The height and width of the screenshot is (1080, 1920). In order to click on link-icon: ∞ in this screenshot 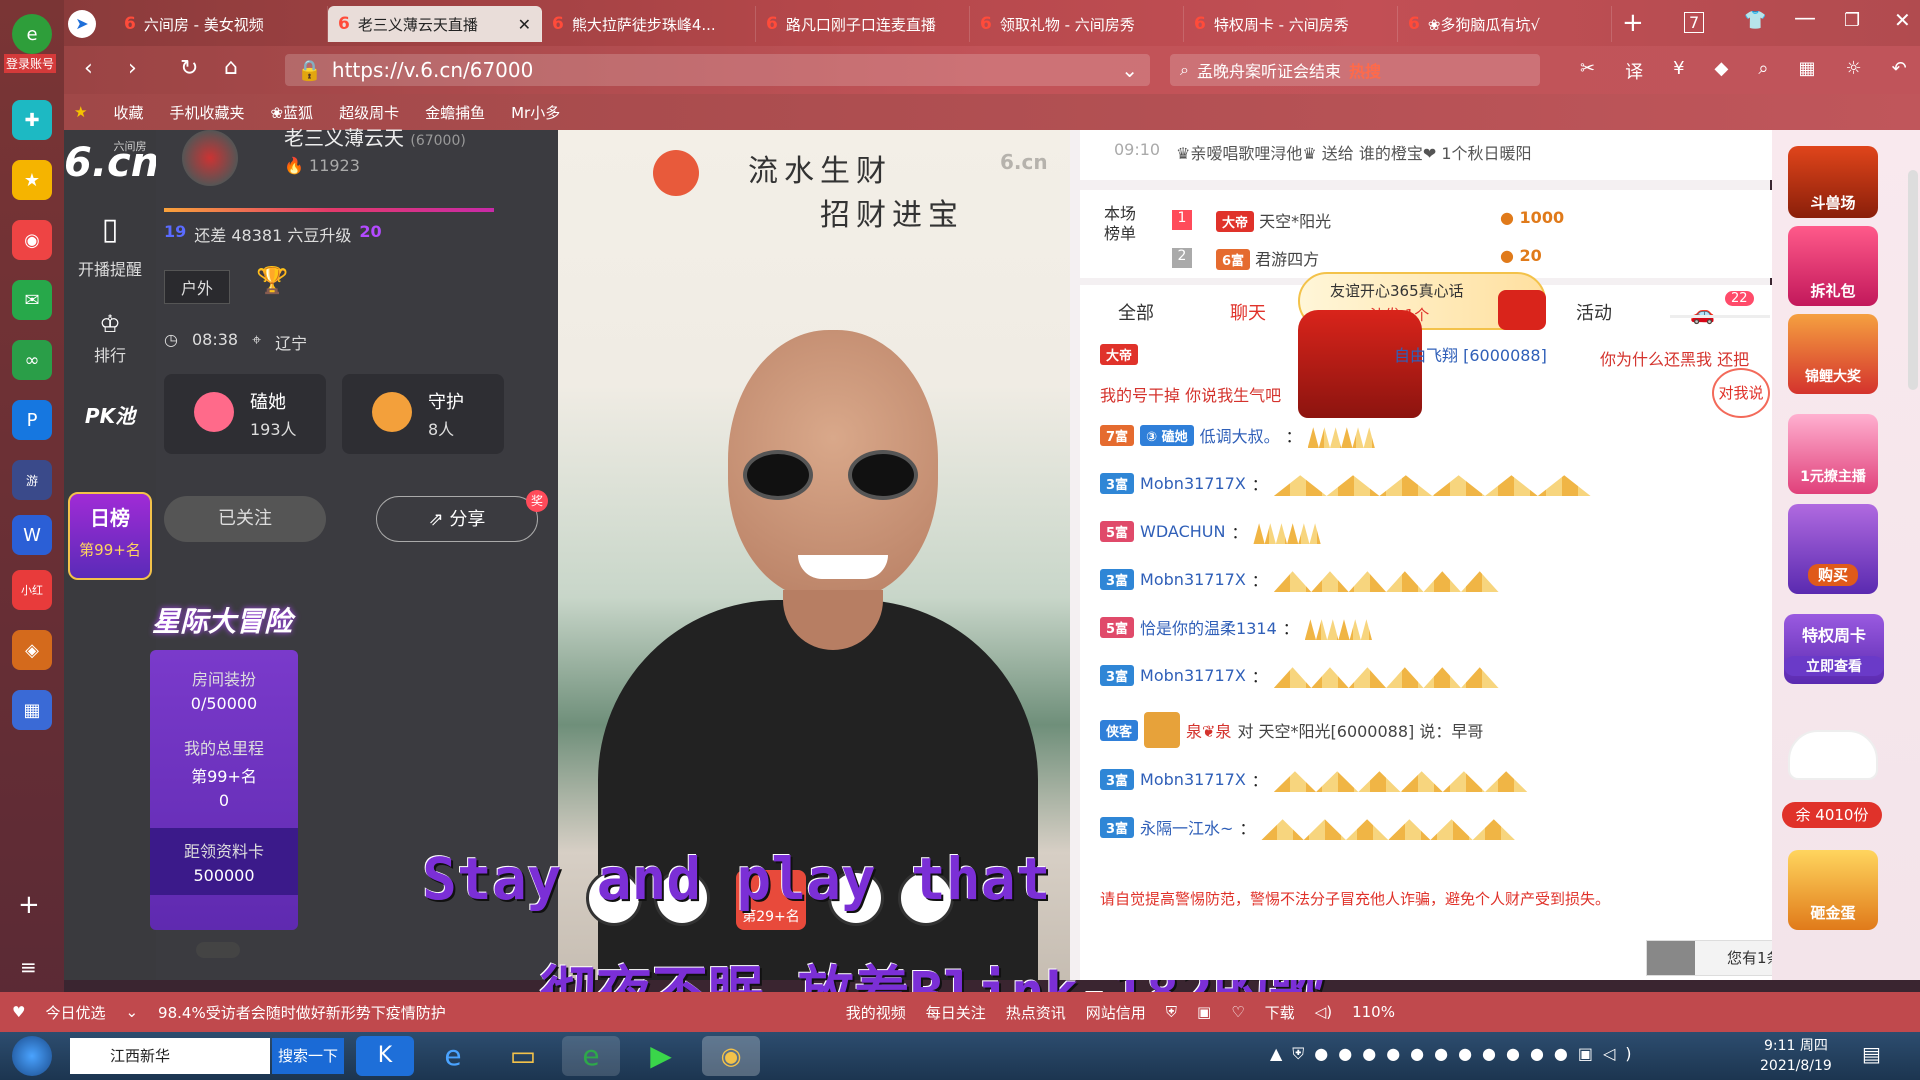, I will do `click(32, 360)`.